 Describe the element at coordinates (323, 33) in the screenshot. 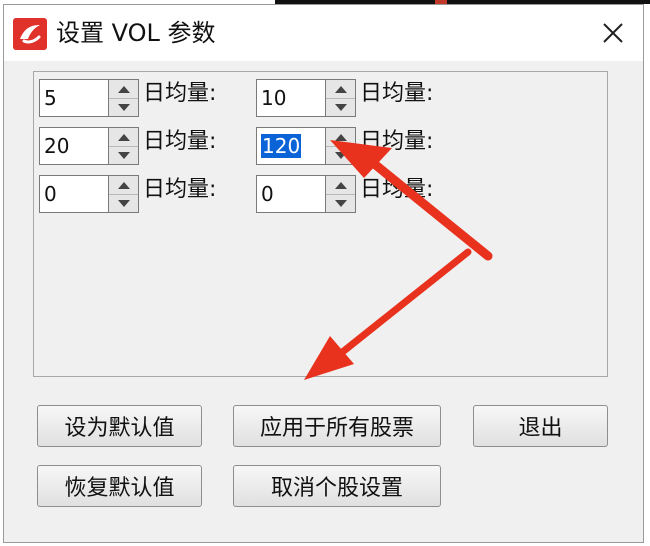

I see `title-bar: 设置 VOL 参数` at that location.